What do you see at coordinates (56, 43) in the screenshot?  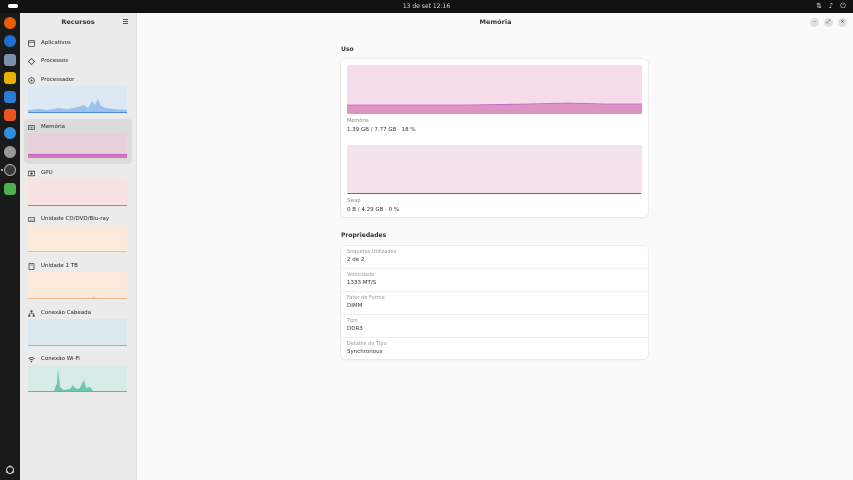 I see `sidebar-item-label: Aplicativos` at bounding box center [56, 43].